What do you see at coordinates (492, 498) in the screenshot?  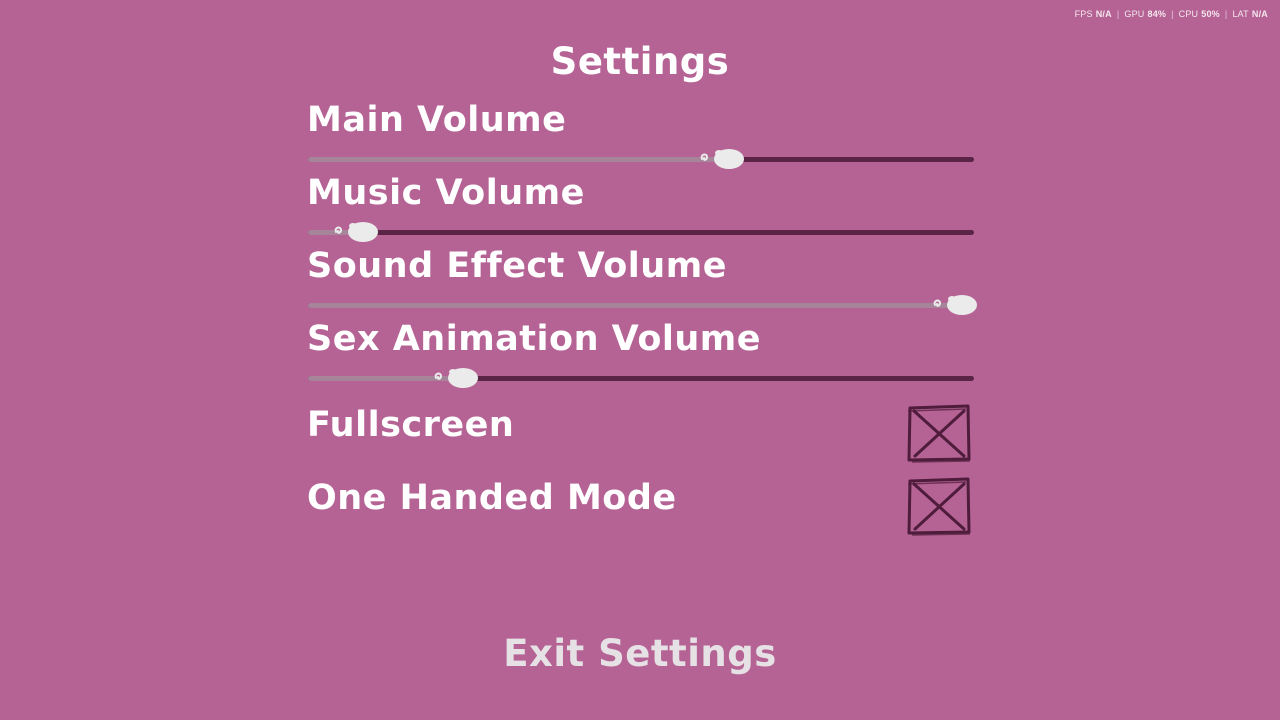 I see `one-handed-mode-label: One Handed Mode` at bounding box center [492, 498].